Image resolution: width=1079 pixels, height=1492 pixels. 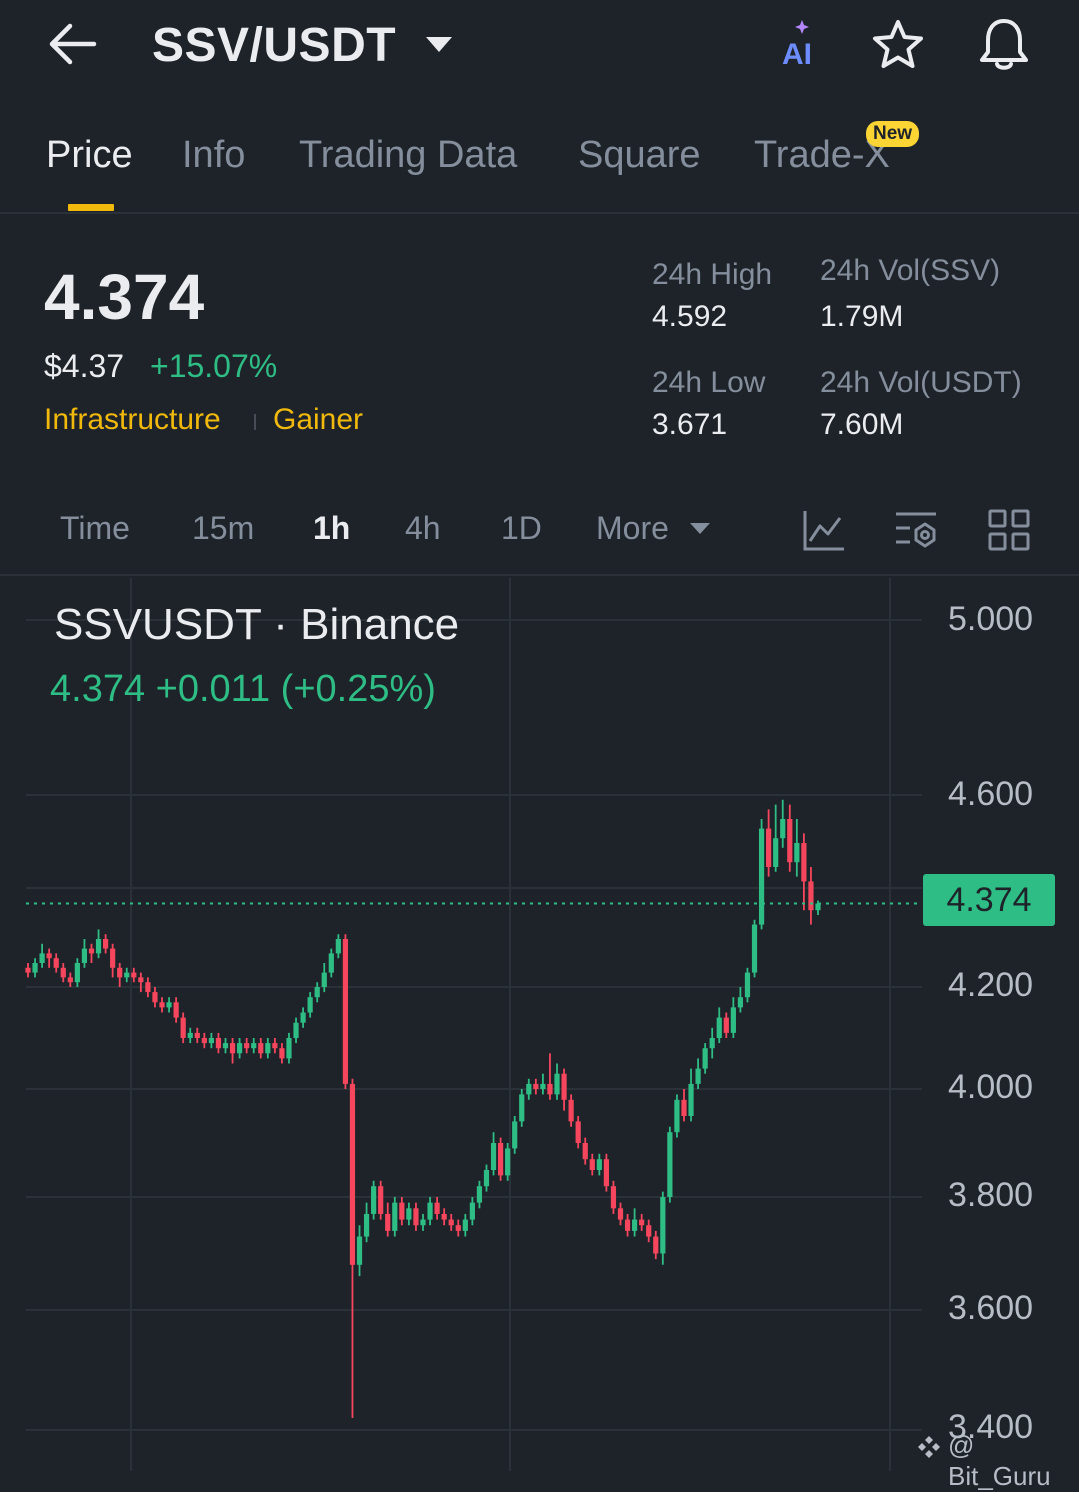 What do you see at coordinates (991, 794) in the screenshot?
I see `y-tick-label: 4.600` at bounding box center [991, 794].